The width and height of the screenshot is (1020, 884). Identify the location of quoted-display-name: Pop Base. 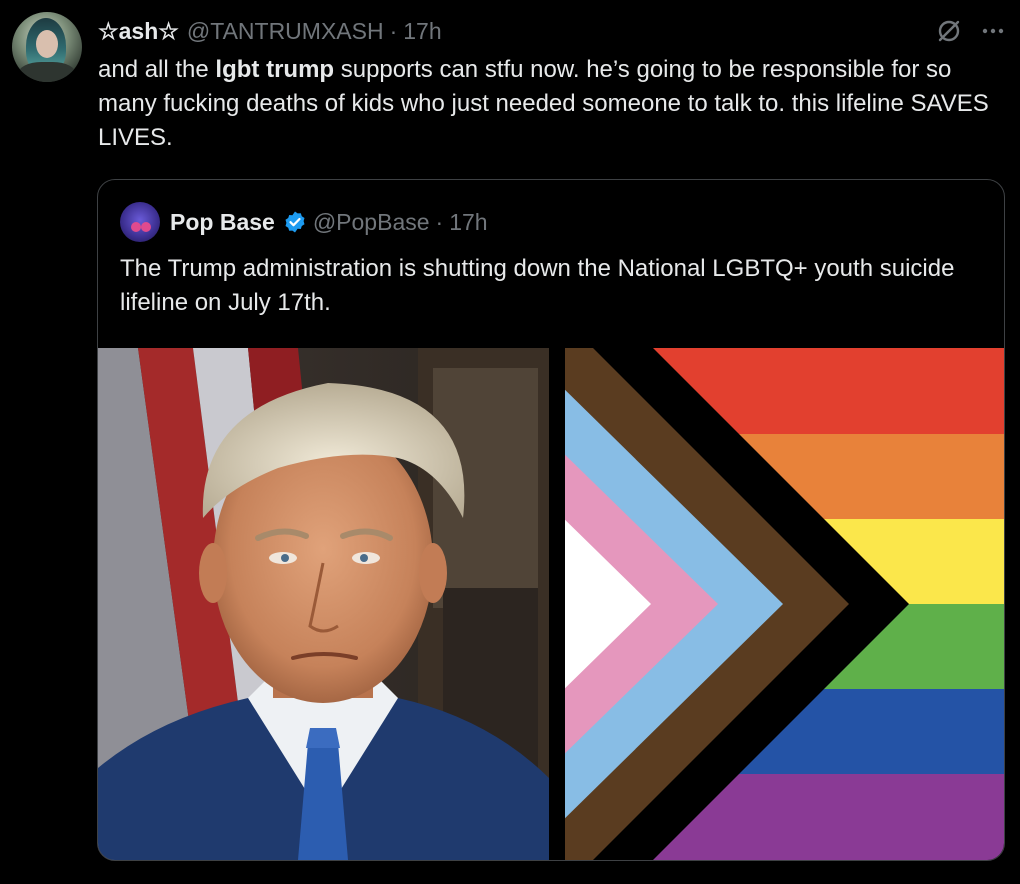
(222, 222).